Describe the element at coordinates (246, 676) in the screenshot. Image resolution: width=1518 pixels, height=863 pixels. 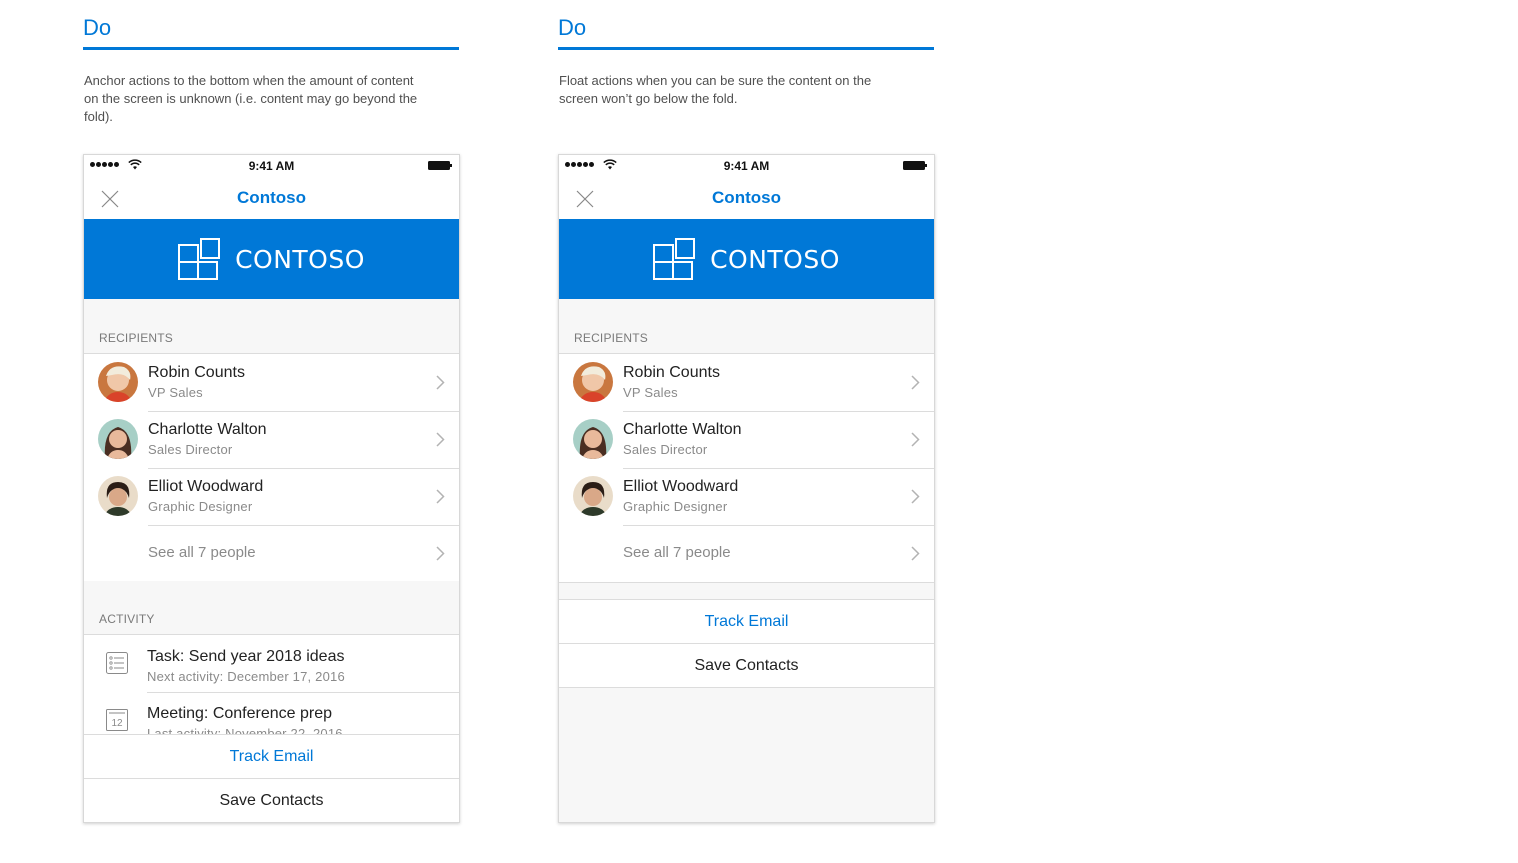
I see `activity-date: Next activity: December 17, 2016` at that location.